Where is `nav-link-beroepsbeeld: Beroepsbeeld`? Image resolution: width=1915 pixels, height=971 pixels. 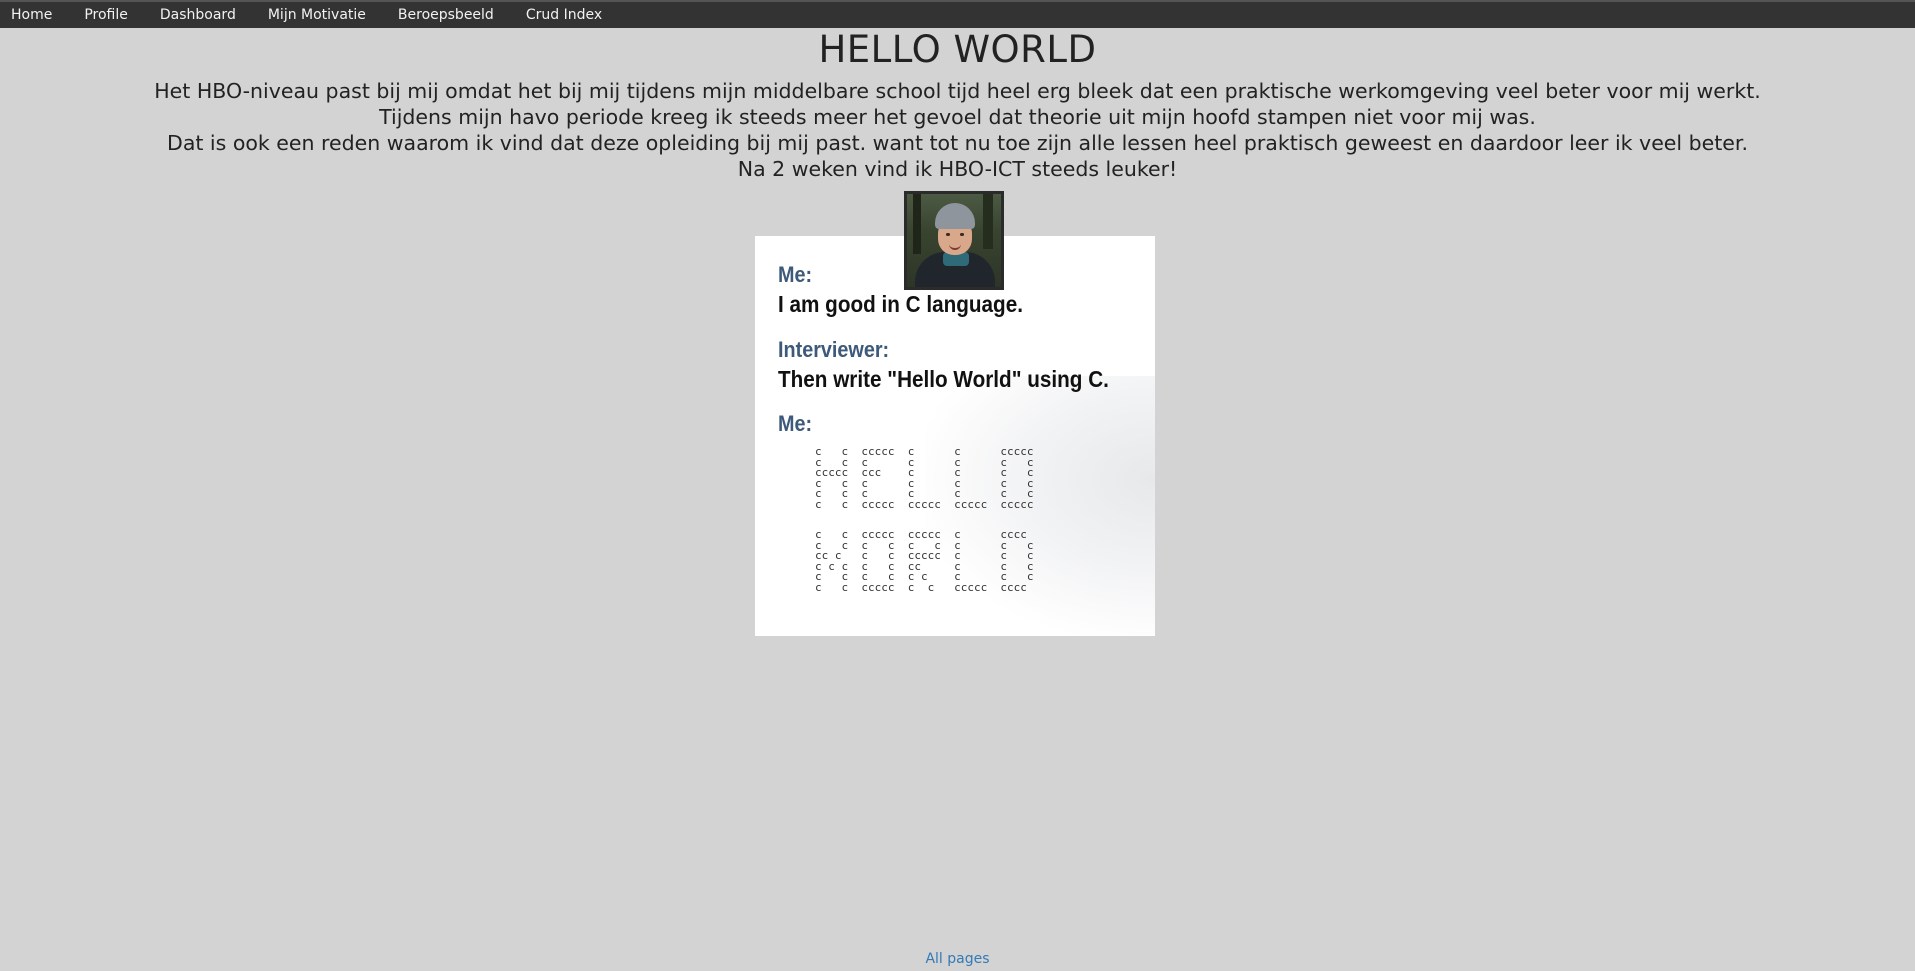
nav-link-beroepsbeeld: Beroepsbeeld is located at coordinates (448, 15).